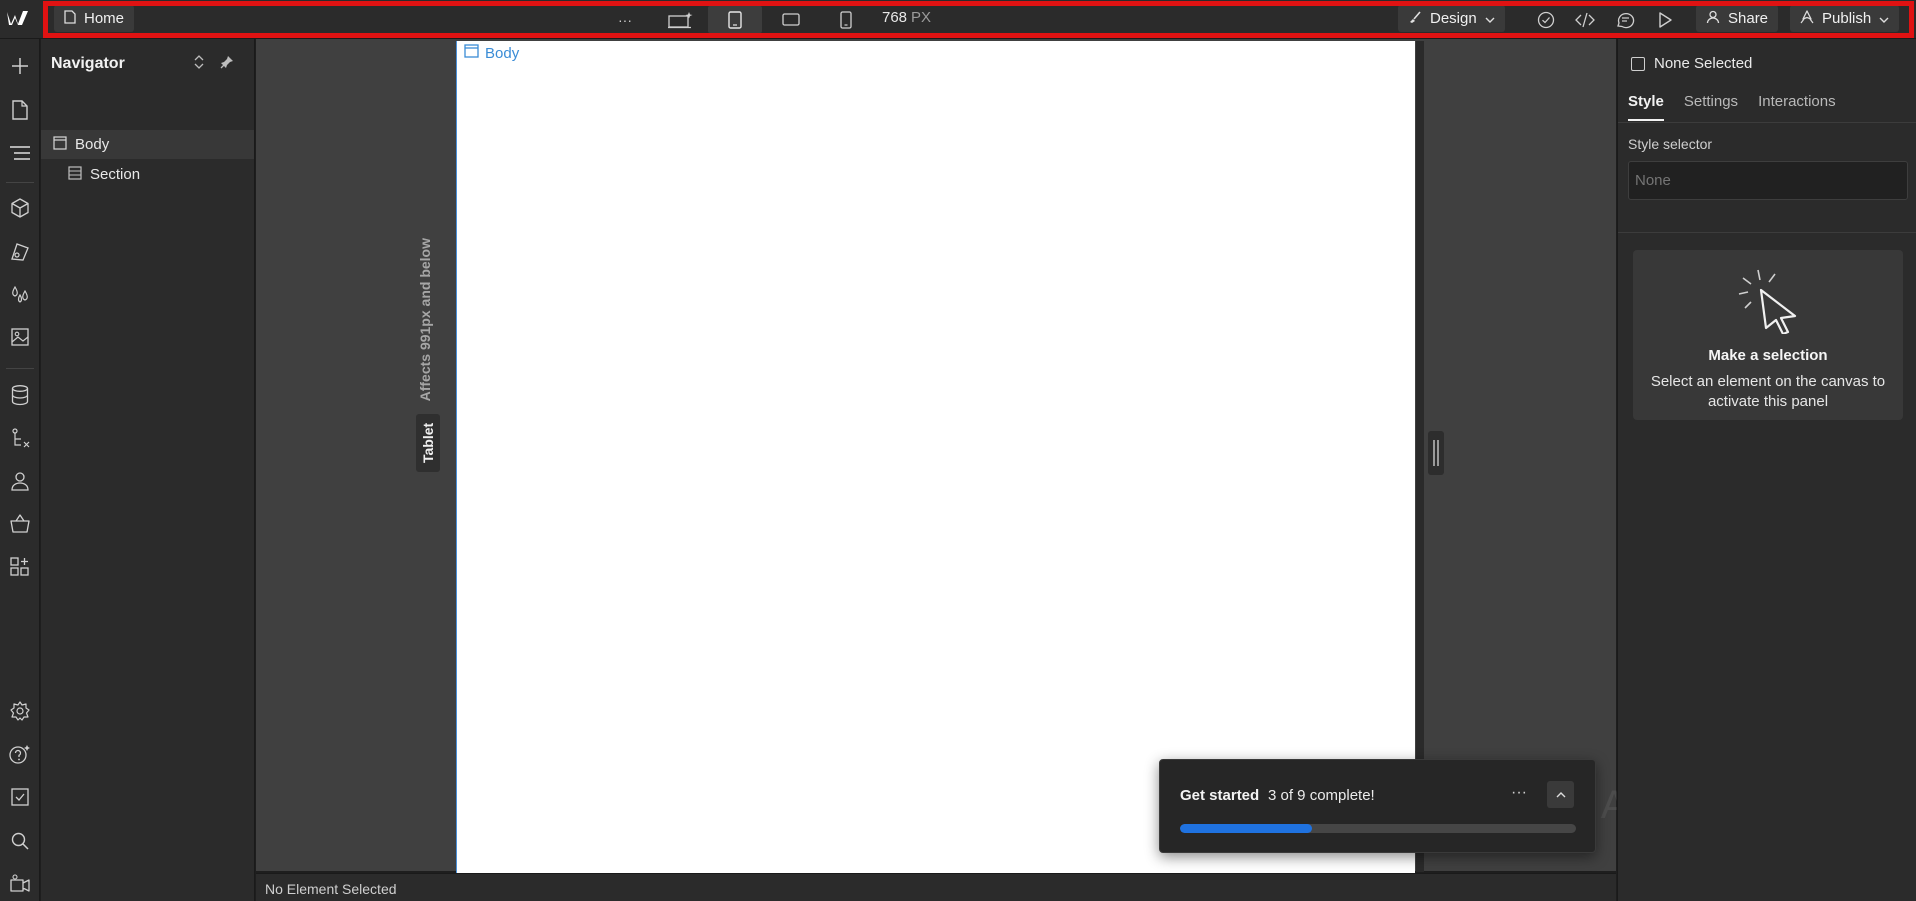  What do you see at coordinates (1748, 18) in the screenshot?
I see `share-label: Share` at bounding box center [1748, 18].